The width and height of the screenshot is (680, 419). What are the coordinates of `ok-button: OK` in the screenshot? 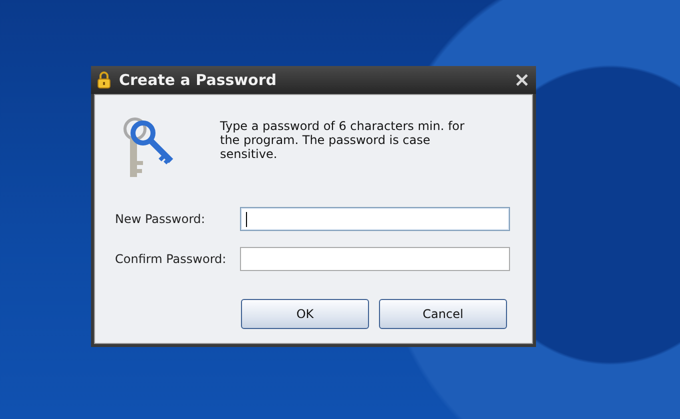 It's located at (305, 314).